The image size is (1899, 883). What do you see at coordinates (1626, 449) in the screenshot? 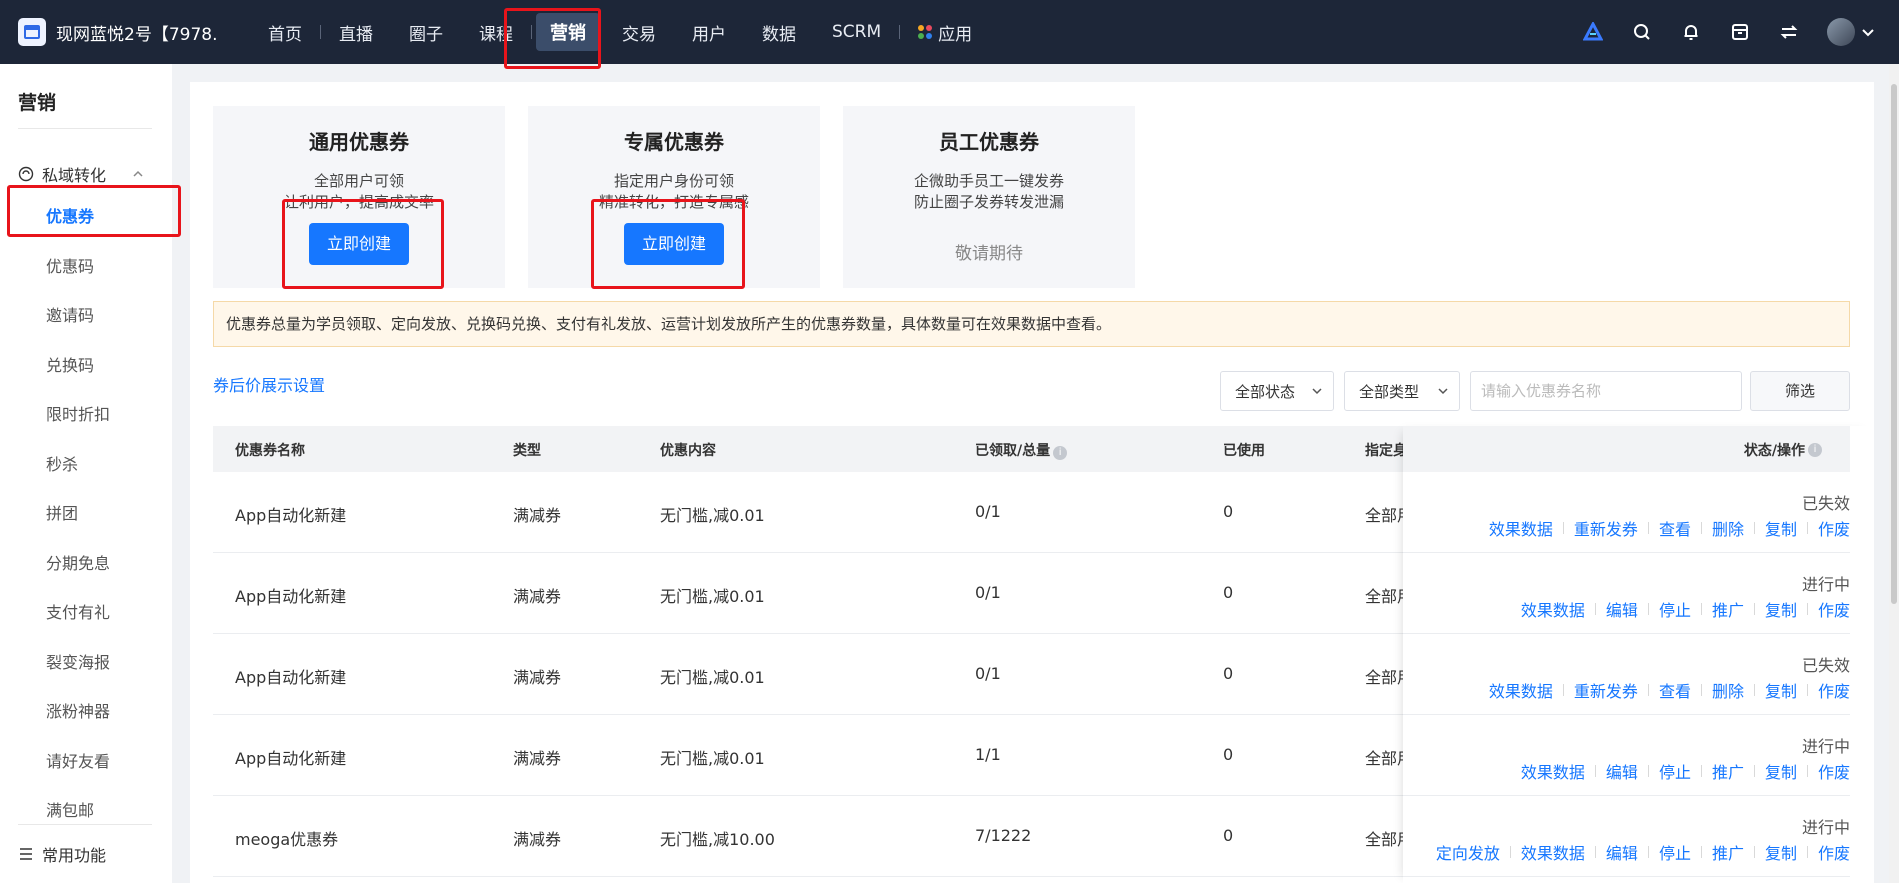
I see `action-column-header: 状态/操作 i` at bounding box center [1626, 449].